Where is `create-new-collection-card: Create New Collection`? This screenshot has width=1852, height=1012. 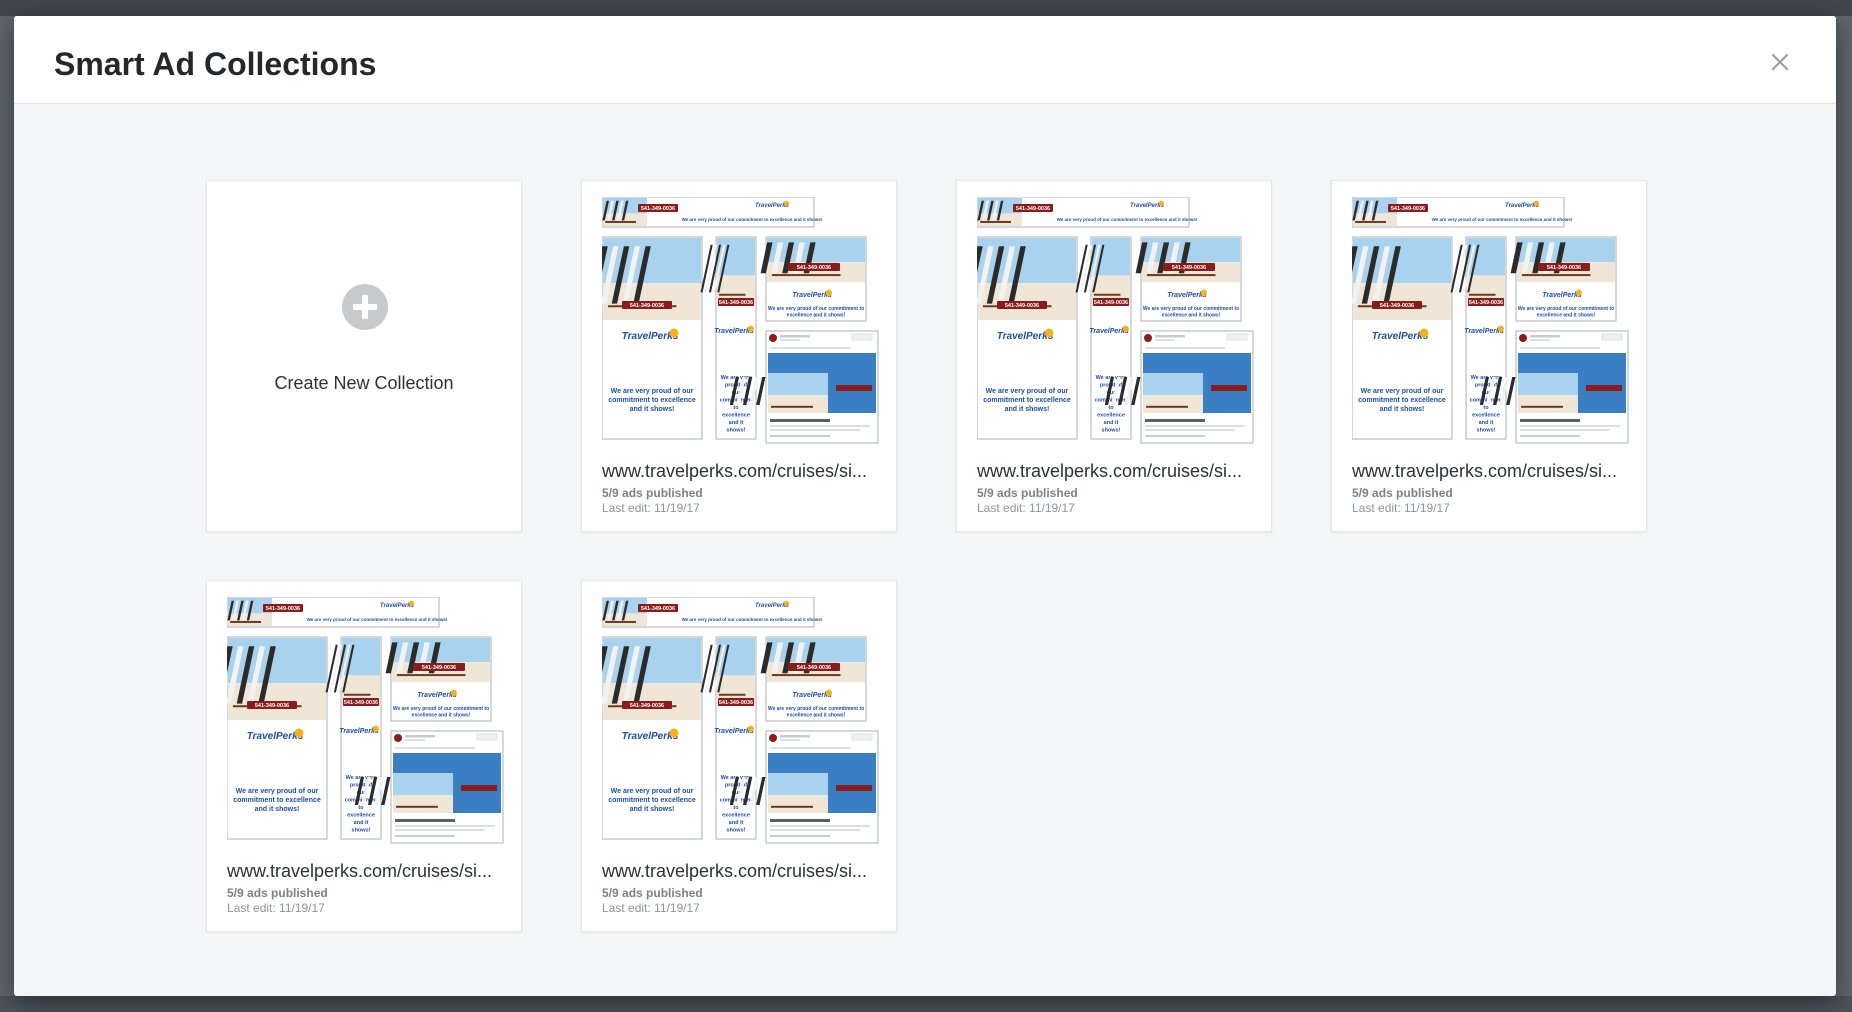 create-new-collection-card: Create New Collection is located at coordinates (364, 356).